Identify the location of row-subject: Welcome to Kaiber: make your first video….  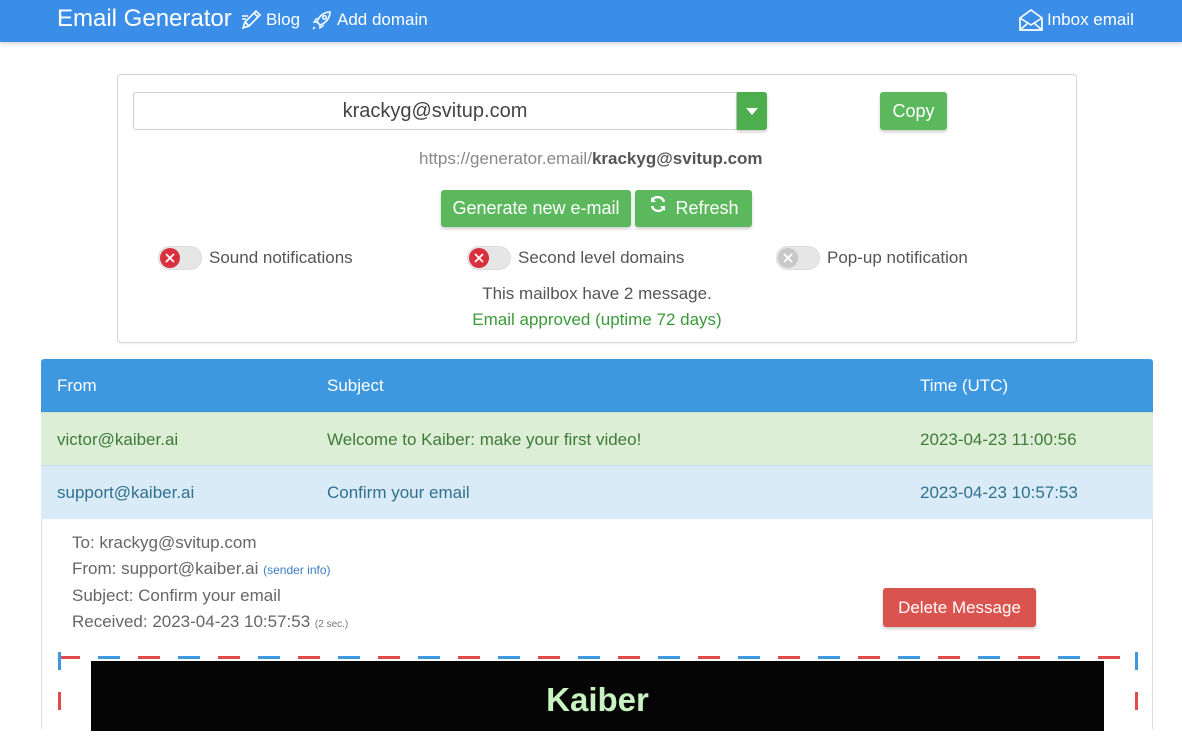
(484, 439).